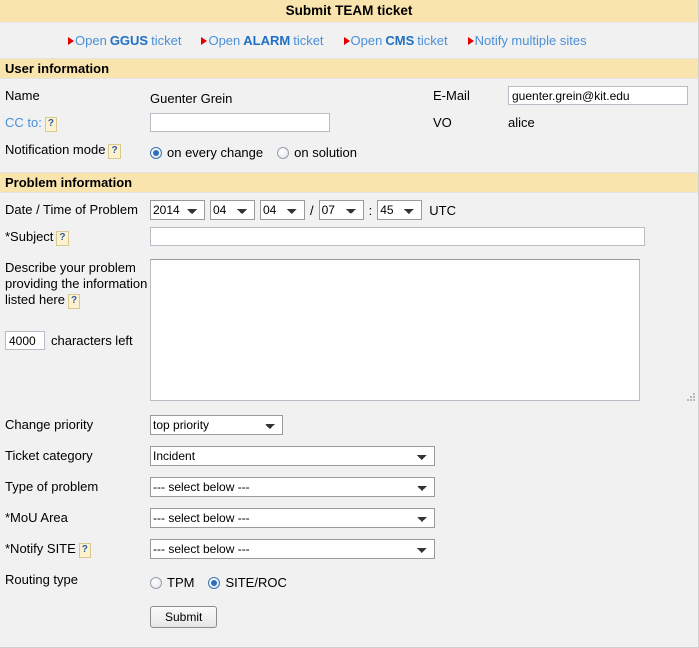 The image size is (699, 648). What do you see at coordinates (55, 149) in the screenshot?
I see `notification-mode-label-text: Notification mode` at bounding box center [55, 149].